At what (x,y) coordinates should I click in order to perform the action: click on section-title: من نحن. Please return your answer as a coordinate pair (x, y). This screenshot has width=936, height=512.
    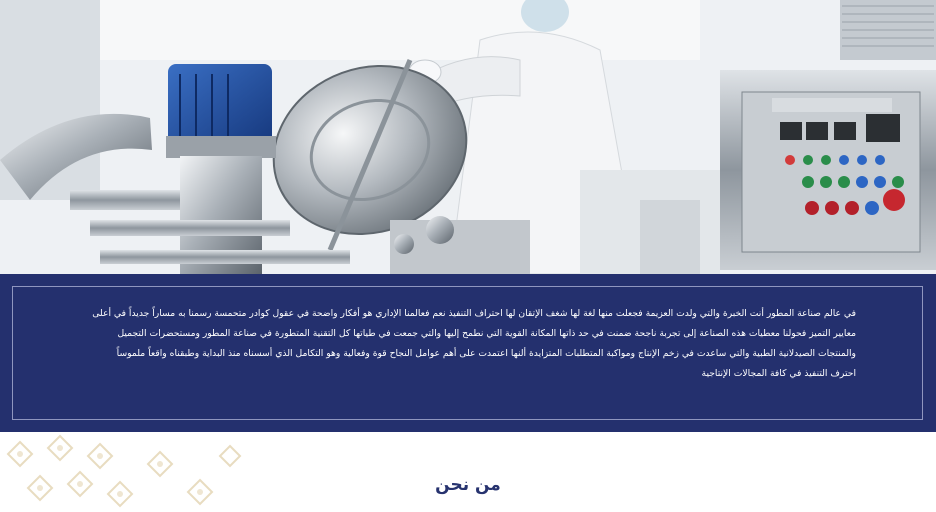
    Looking at the image, I should click on (468, 485).